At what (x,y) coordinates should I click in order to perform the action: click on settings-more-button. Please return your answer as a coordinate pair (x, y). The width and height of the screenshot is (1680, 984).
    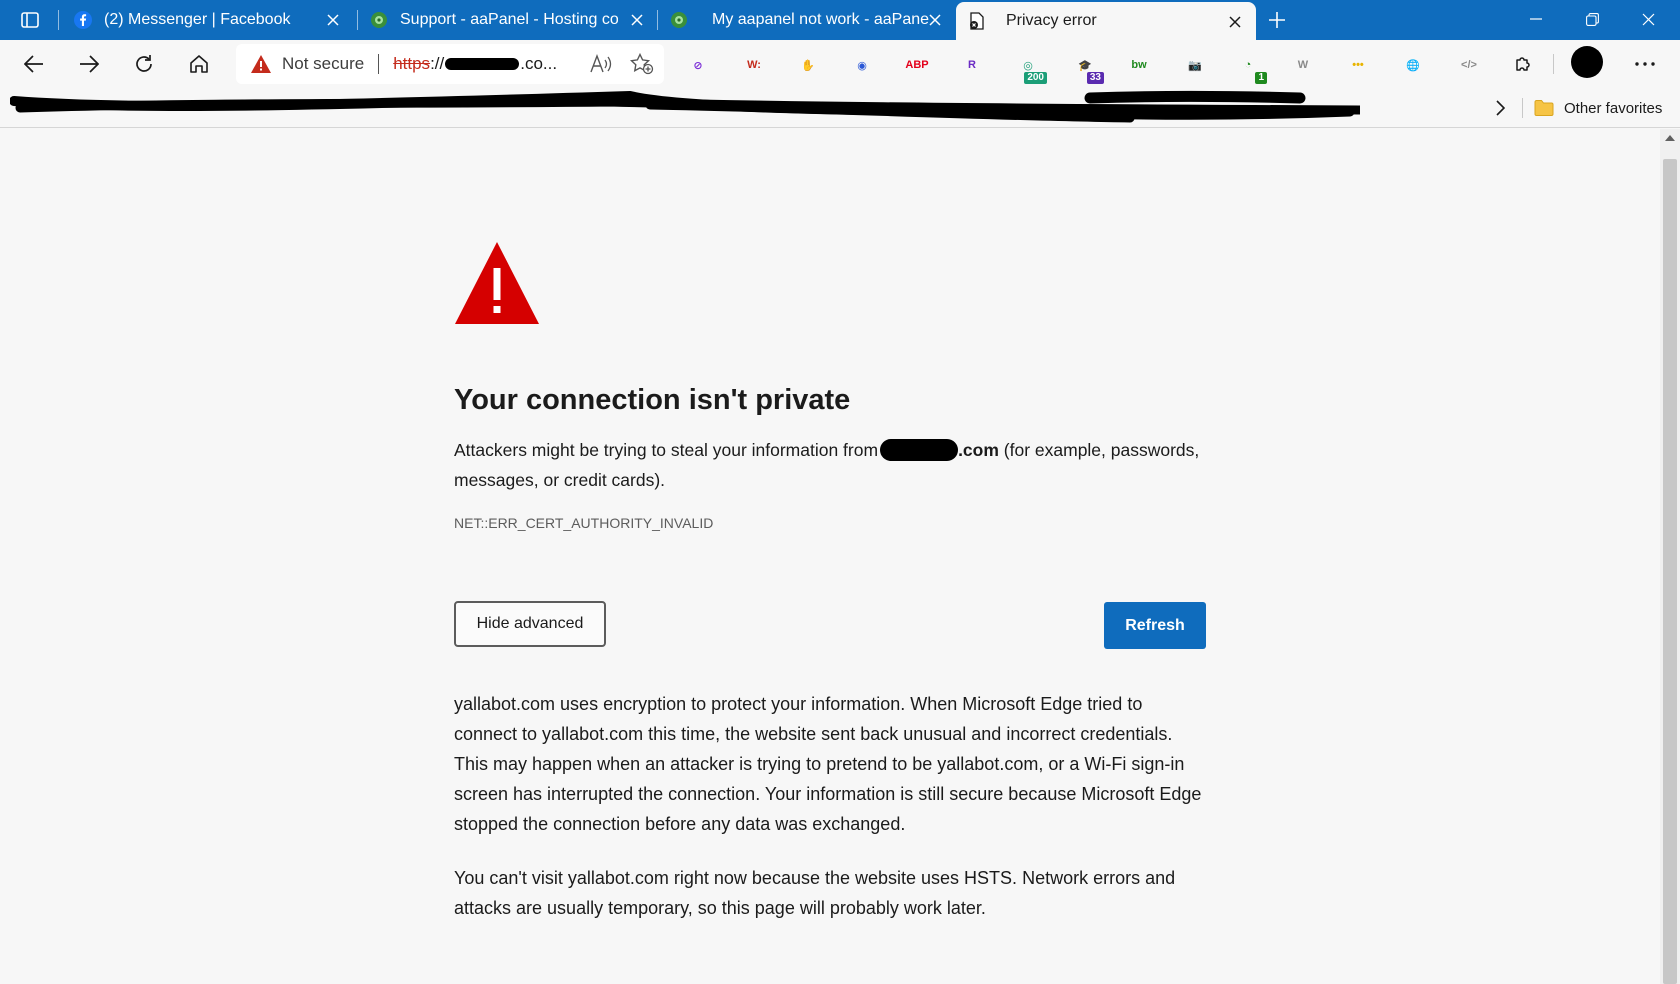
    Looking at the image, I should click on (1645, 64).